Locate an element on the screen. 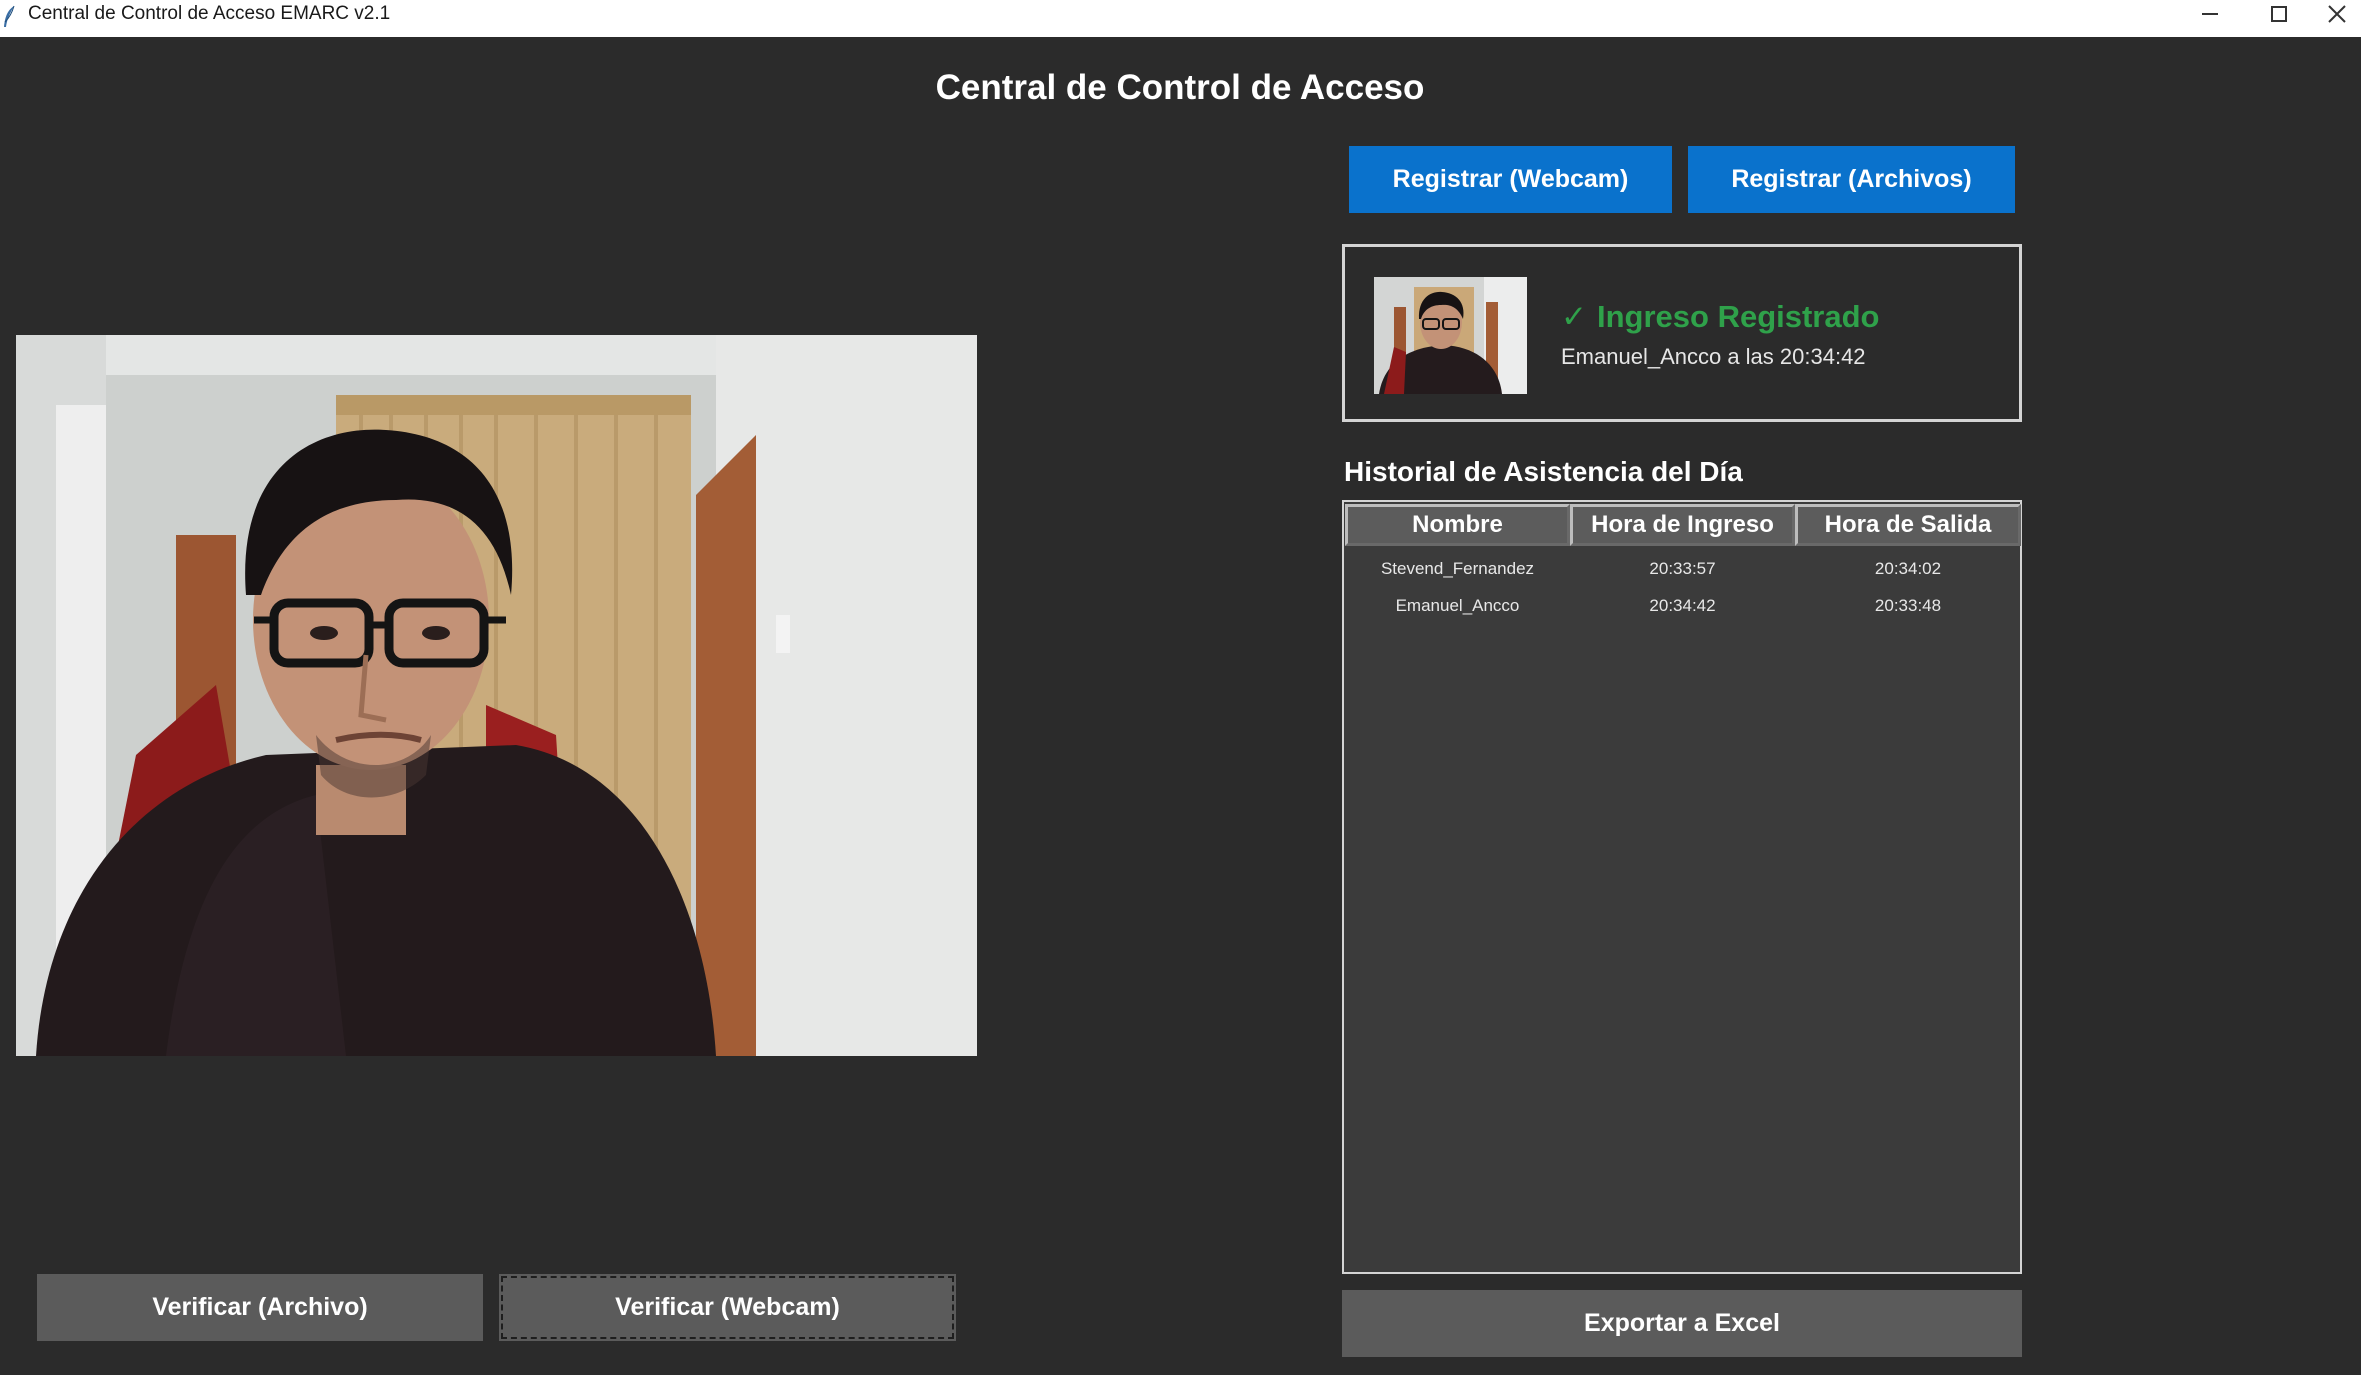 Image resolution: width=2361 pixels, height=1375 pixels. minimize-icon is located at coordinates (2210, 14).